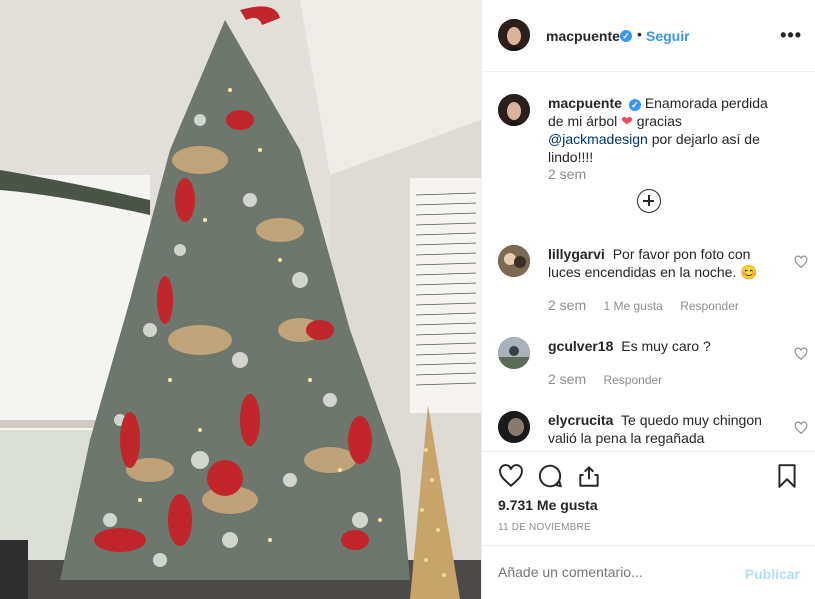 The width and height of the screenshot is (815, 599). What do you see at coordinates (668, 36) in the screenshot?
I see `follow-button: Seguir` at bounding box center [668, 36].